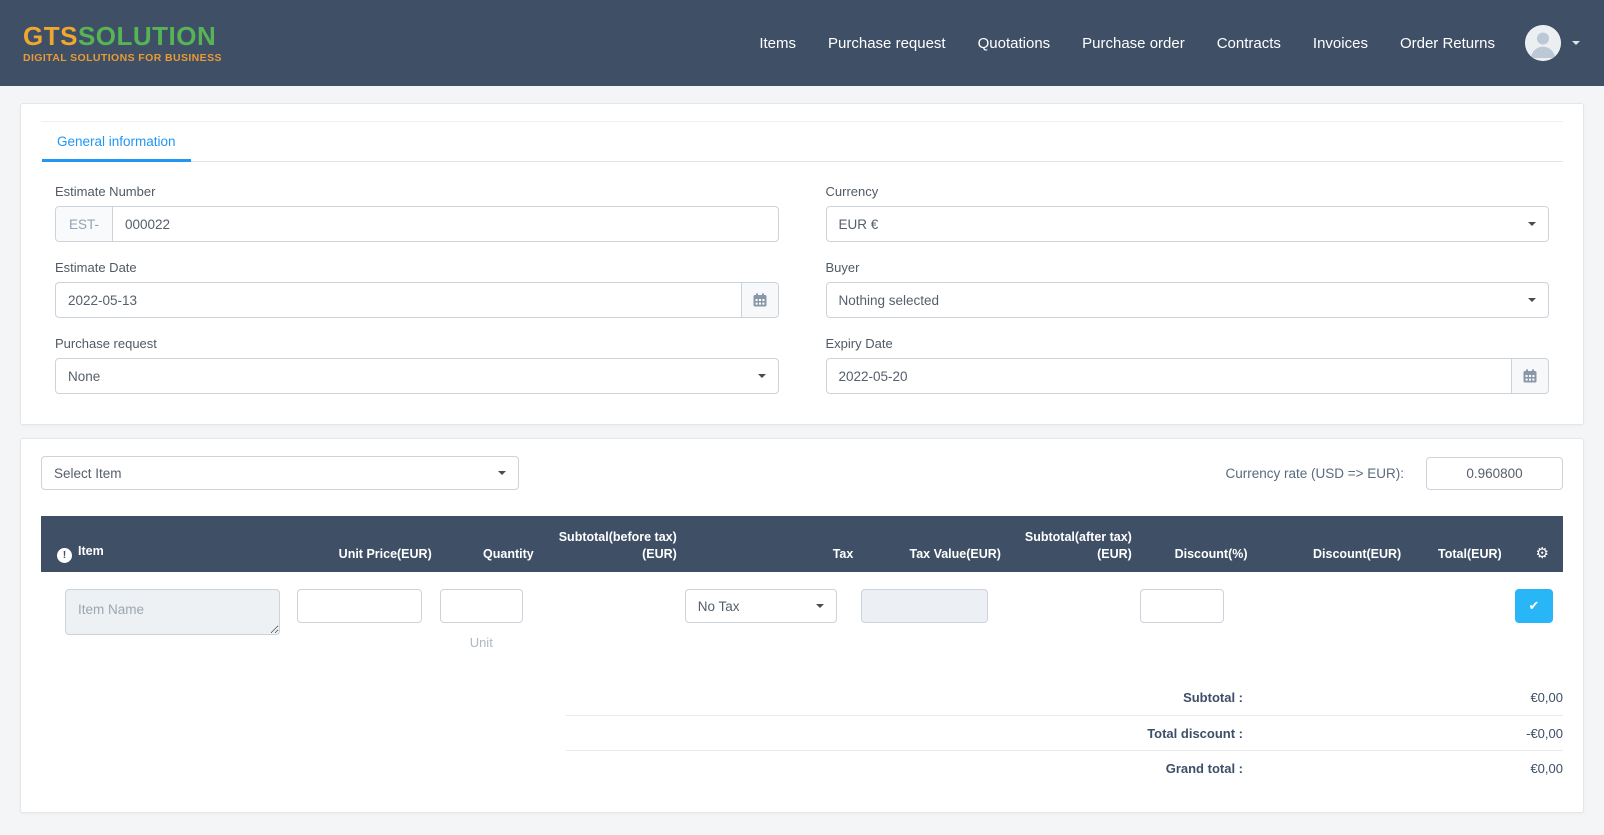 The image size is (1604, 835). What do you see at coordinates (1340, 43) in the screenshot?
I see `nav-item-invoices: Invoices` at bounding box center [1340, 43].